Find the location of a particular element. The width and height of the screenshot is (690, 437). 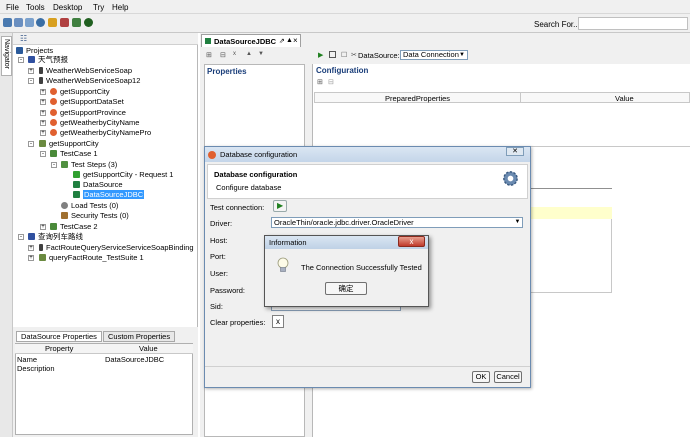

tree-item: queryFactRoute_TestSuite 1 is located at coordinates (91, 258).